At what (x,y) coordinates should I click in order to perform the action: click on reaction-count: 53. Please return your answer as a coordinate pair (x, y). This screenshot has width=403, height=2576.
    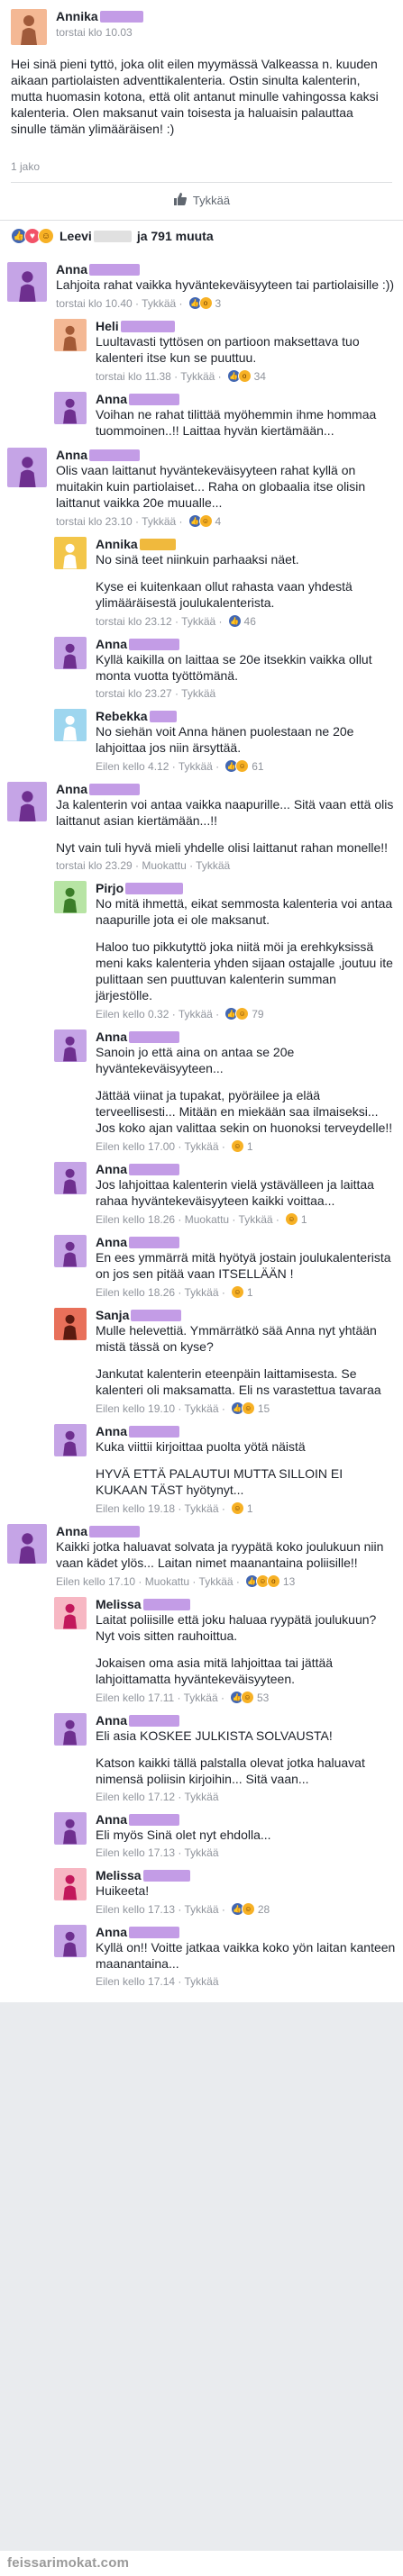
    Looking at the image, I should click on (263, 1697).